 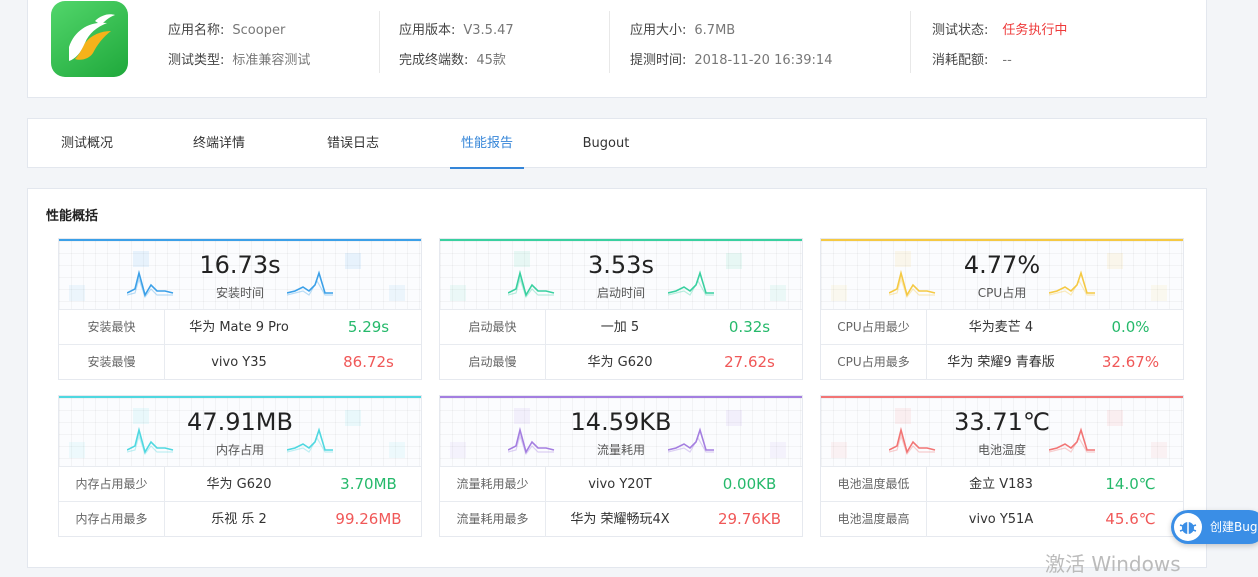 I want to click on tab-overview: 测试概况, so click(x=87, y=143).